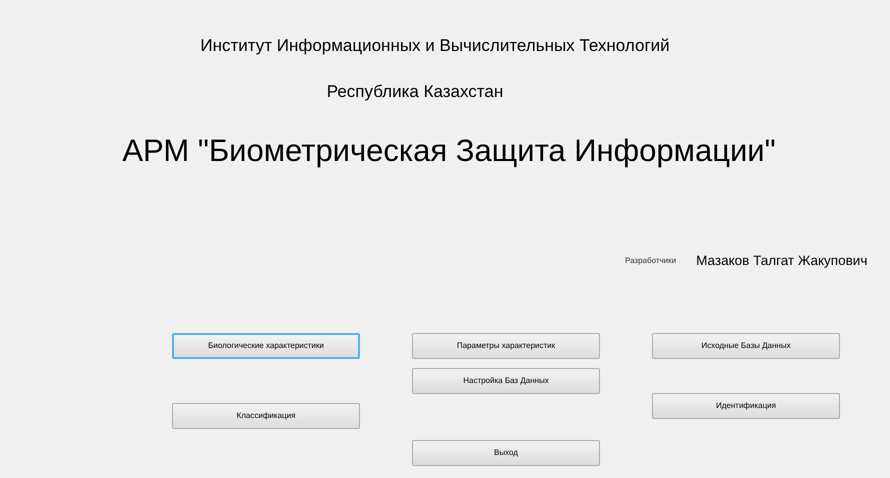 Image resolution: width=890 pixels, height=478 pixels. What do you see at coordinates (506, 453) in the screenshot?
I see `form-button: Выход` at bounding box center [506, 453].